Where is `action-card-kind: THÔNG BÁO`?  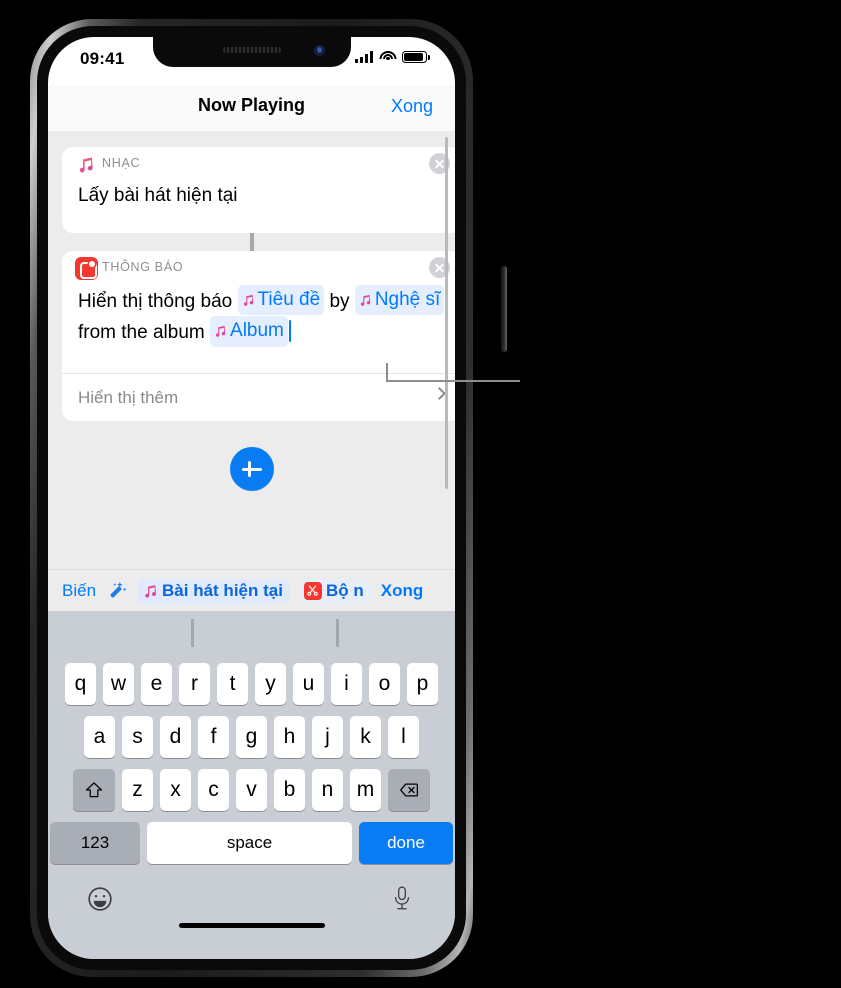
action-card-kind: THÔNG BÁO is located at coordinates (143, 267).